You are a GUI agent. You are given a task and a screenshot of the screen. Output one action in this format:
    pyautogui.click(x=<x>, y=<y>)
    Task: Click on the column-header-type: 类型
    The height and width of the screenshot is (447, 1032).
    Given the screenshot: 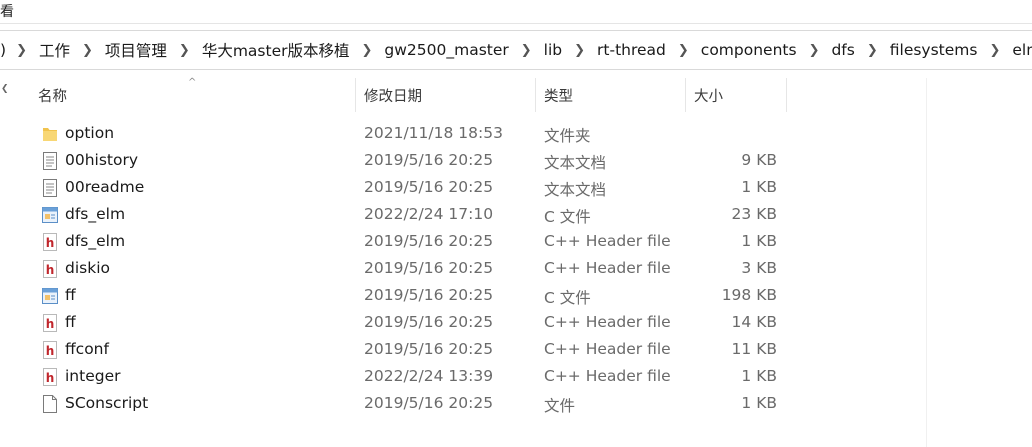 What is the action you would take?
    pyautogui.click(x=611, y=95)
    